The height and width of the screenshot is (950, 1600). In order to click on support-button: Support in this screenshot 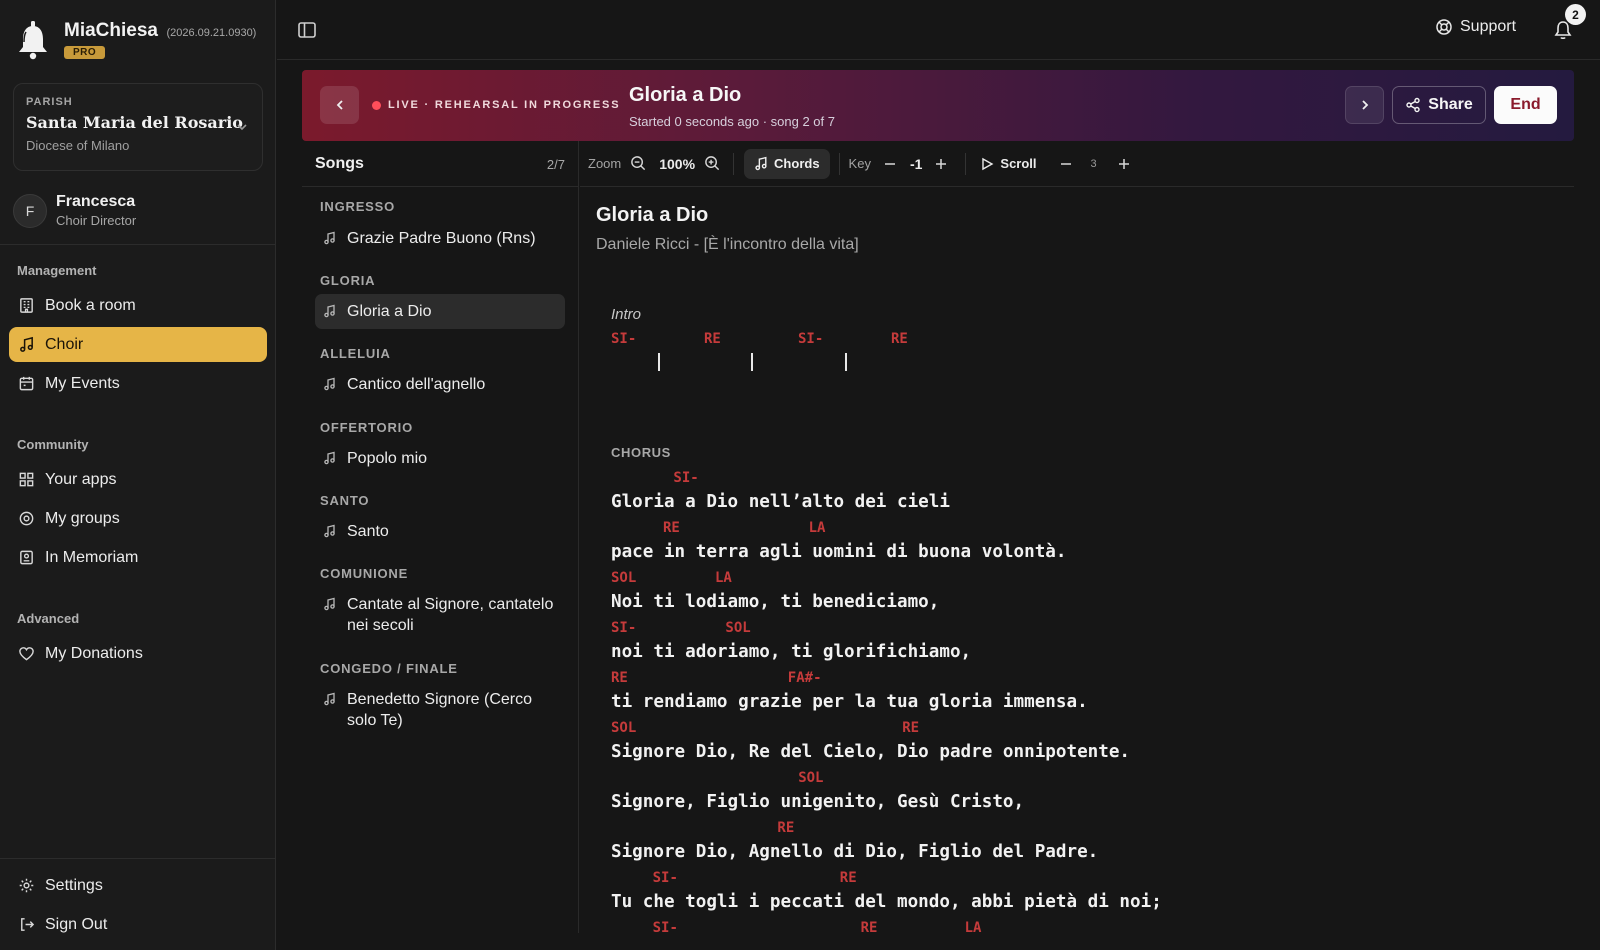, I will do `click(1475, 27)`.